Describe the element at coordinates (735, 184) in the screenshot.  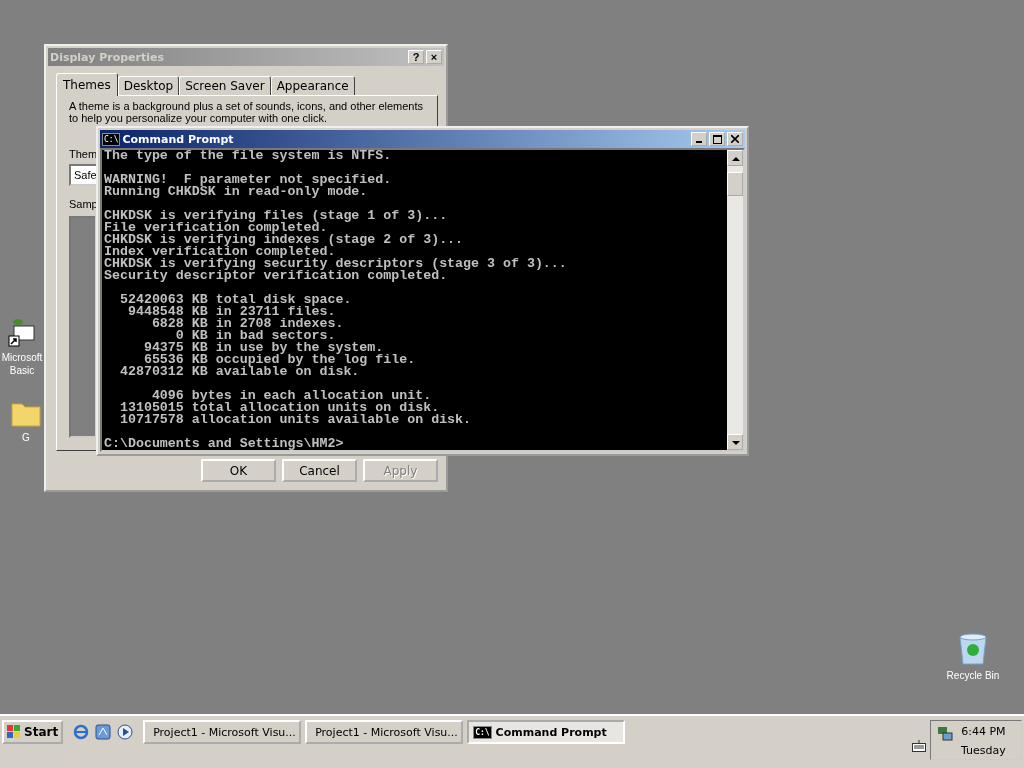
I see `scroll-thumb` at that location.